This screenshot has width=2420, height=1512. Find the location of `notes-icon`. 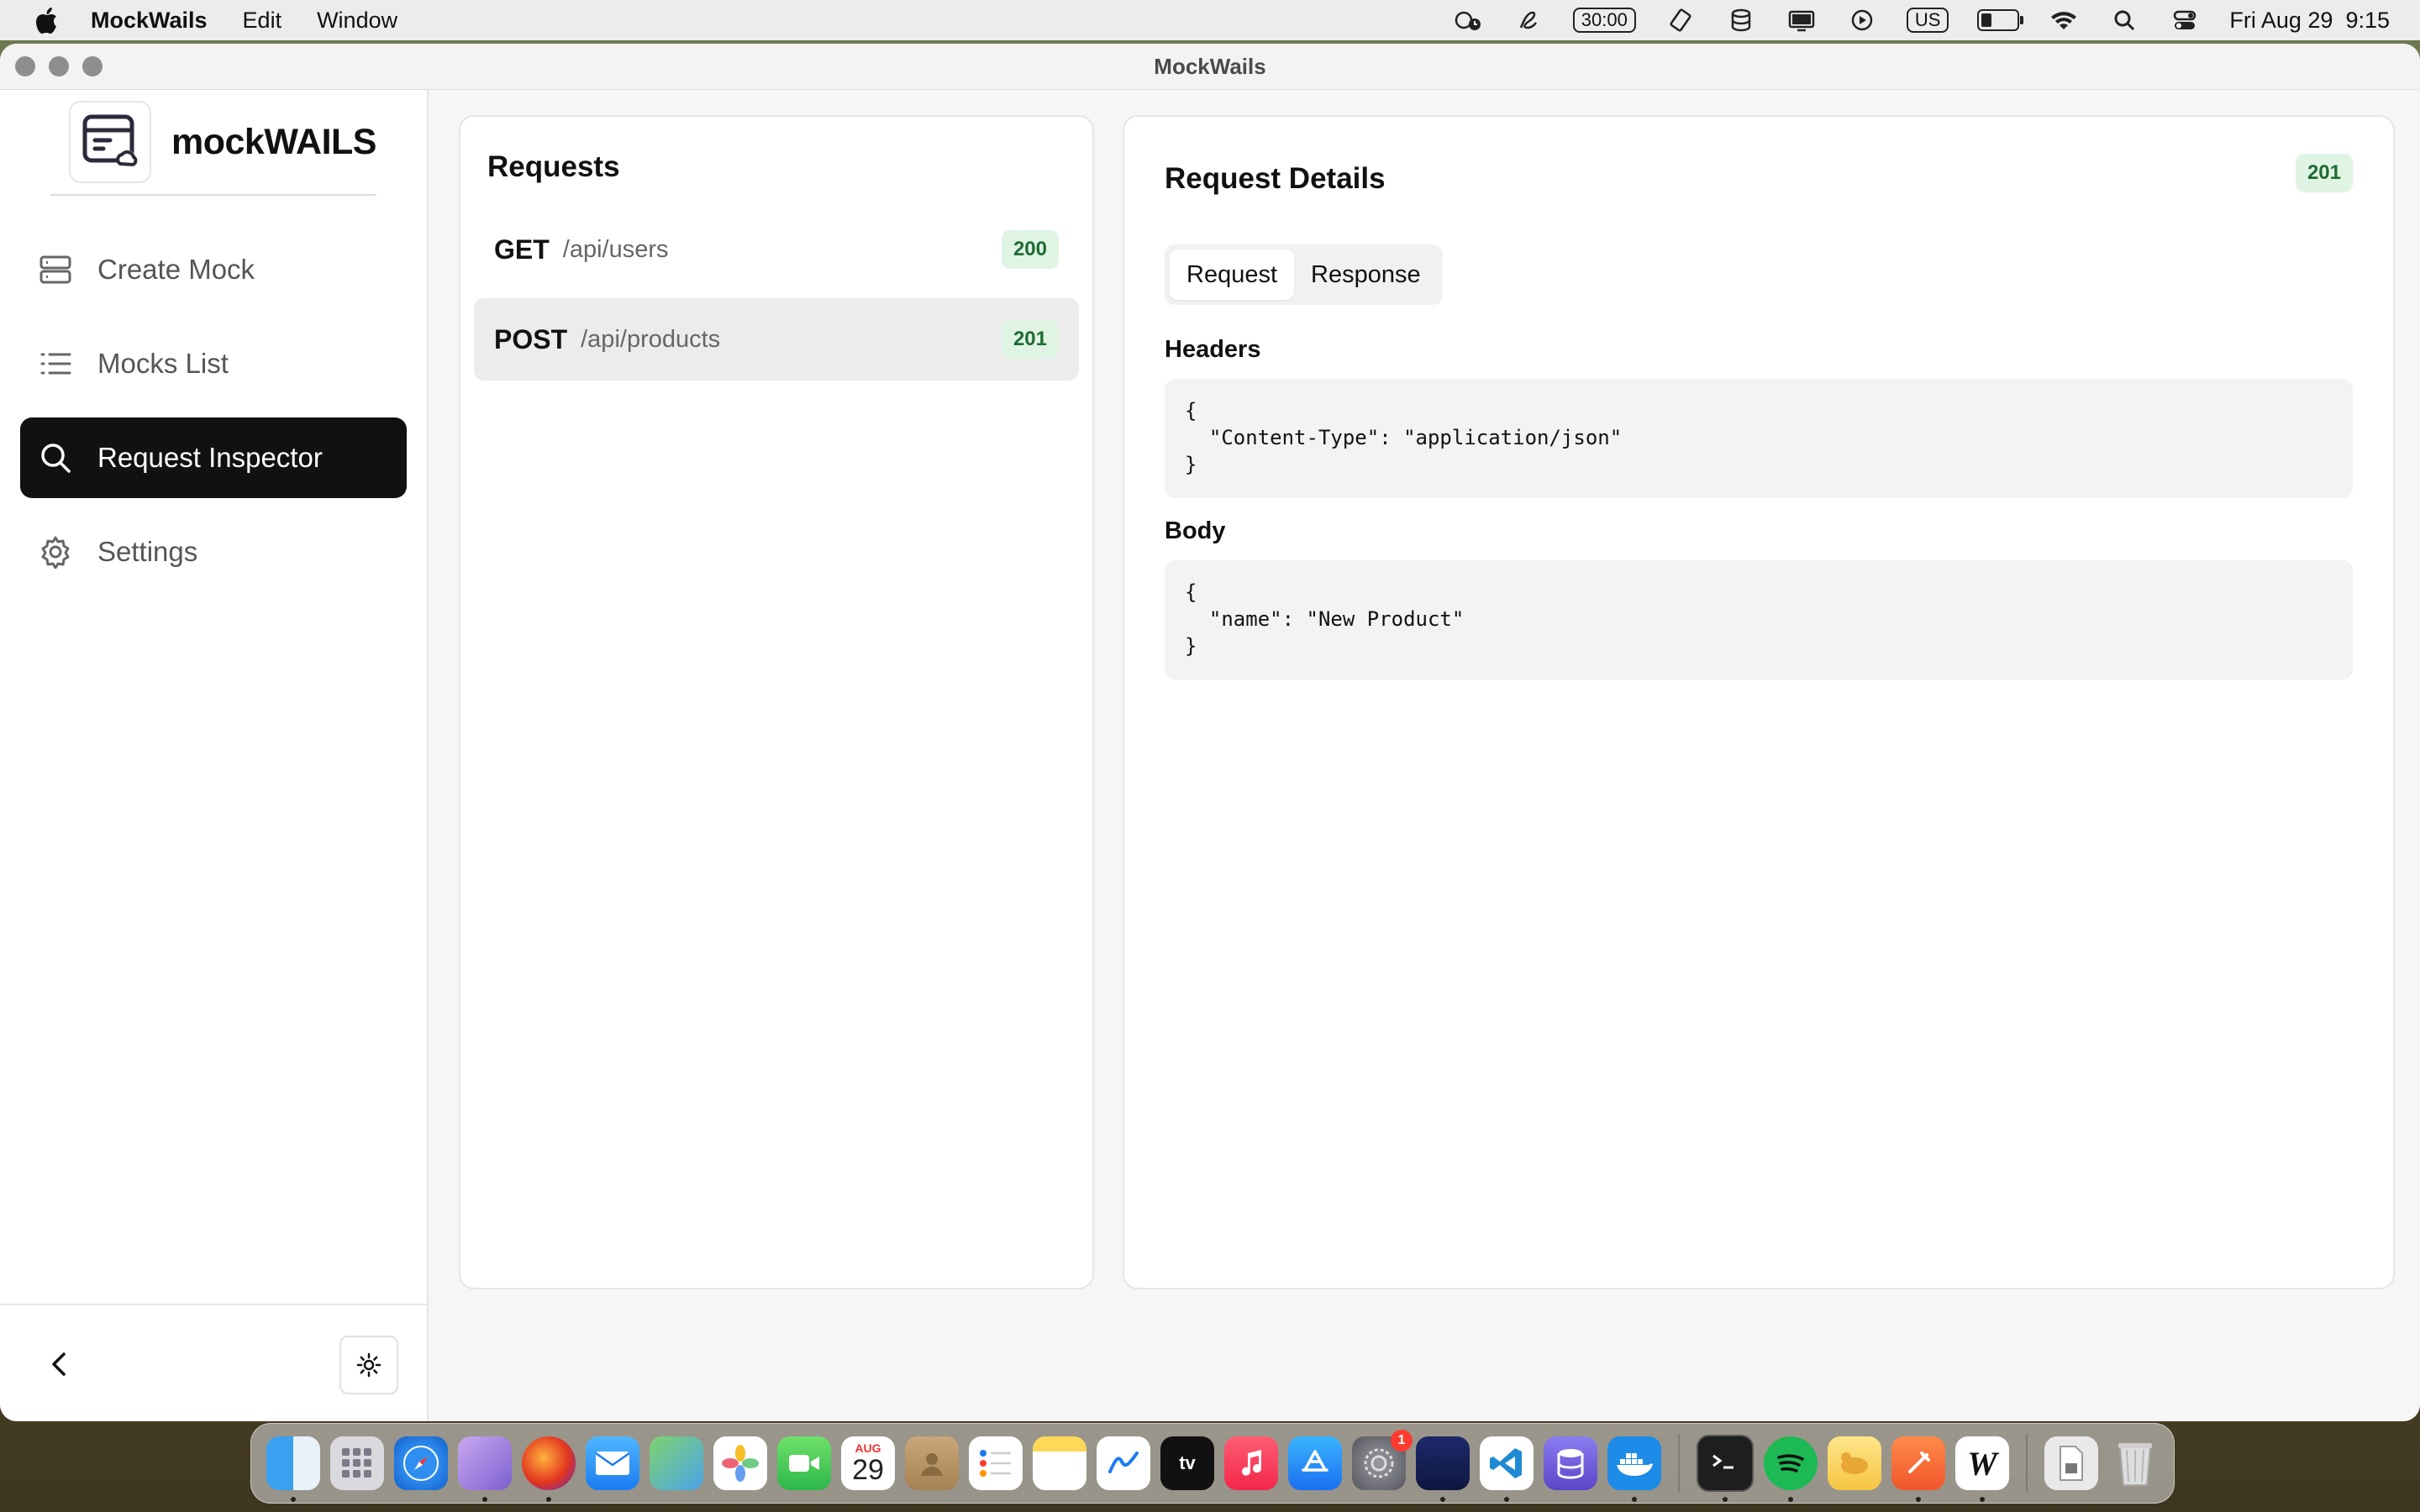

notes-icon is located at coordinates (1059, 1463).